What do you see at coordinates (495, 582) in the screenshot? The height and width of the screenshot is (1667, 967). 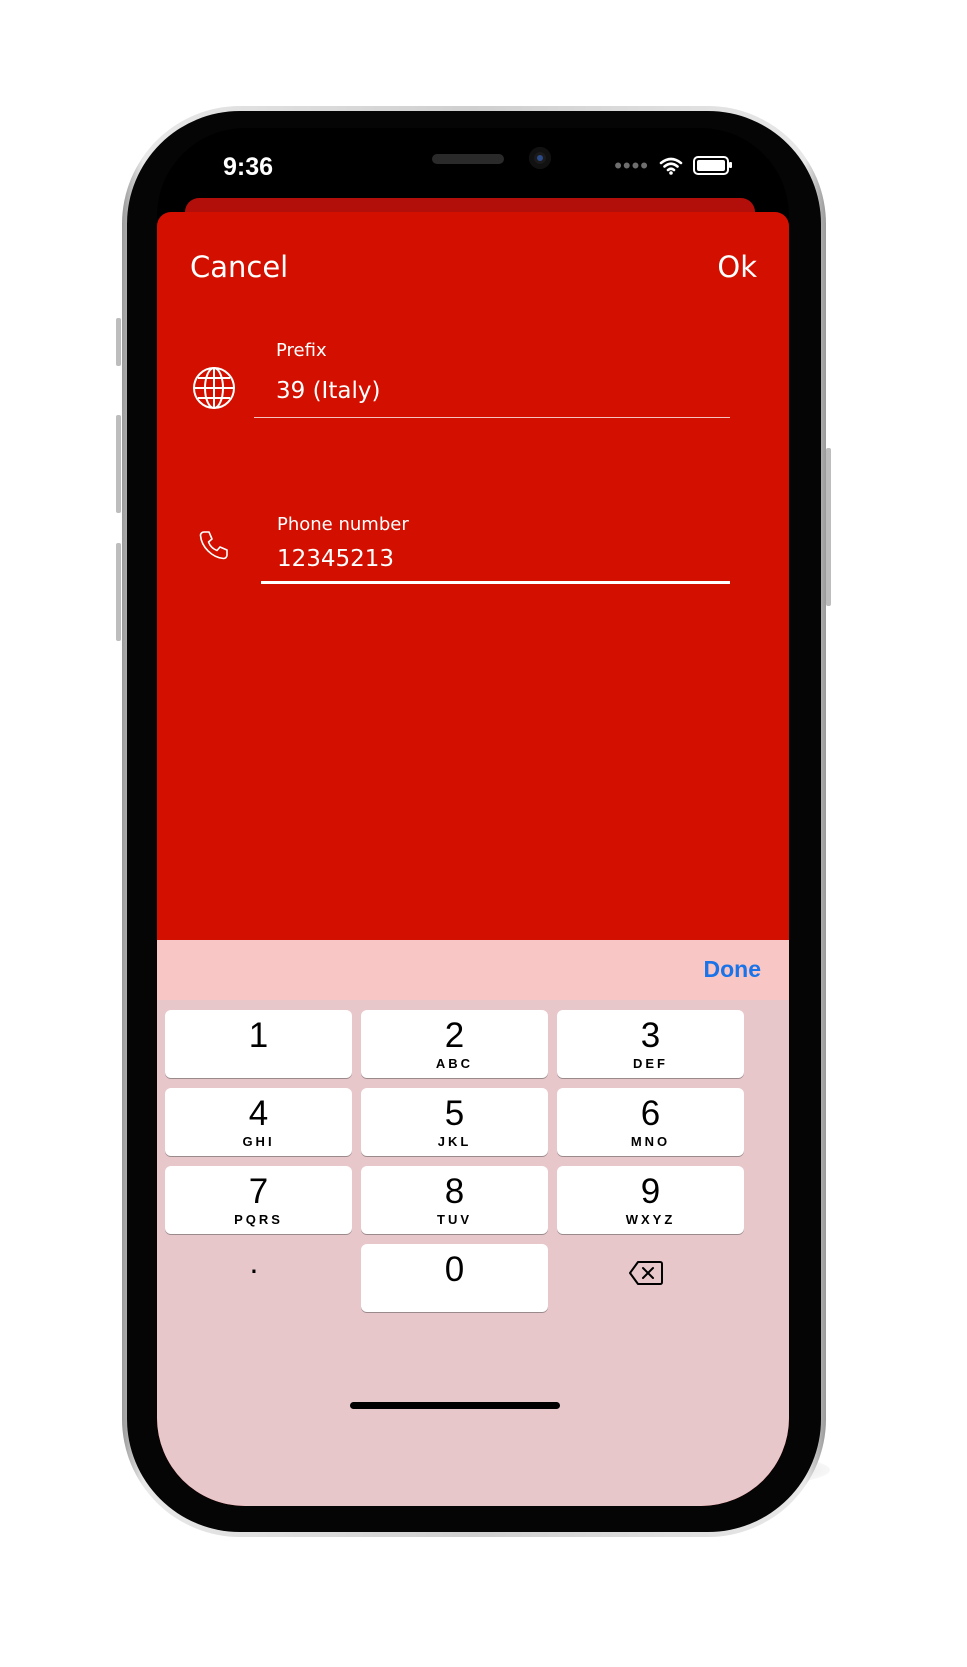 I see `phone-number-underline` at bounding box center [495, 582].